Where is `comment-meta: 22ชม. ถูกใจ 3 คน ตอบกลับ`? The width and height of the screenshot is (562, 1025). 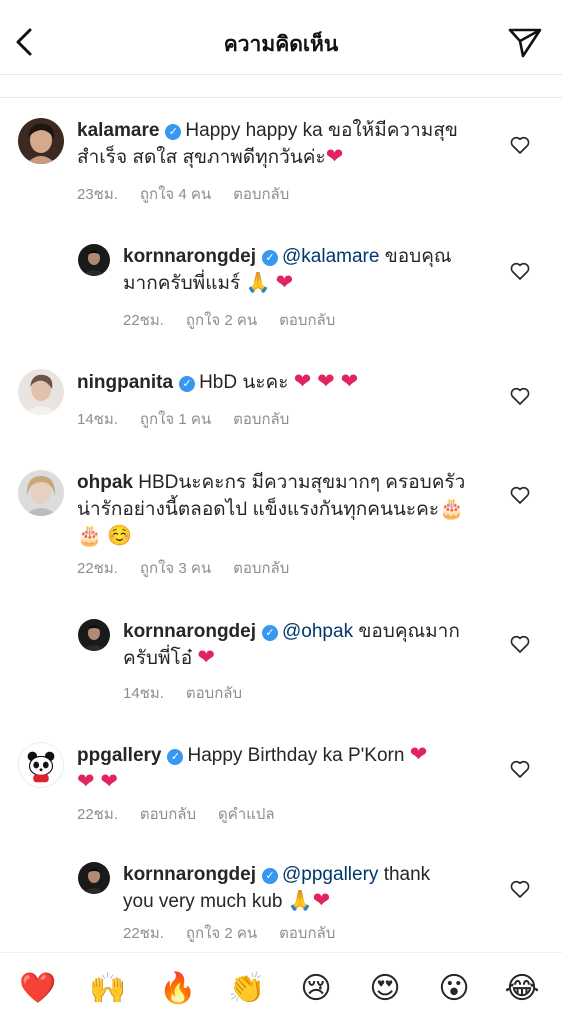
comment-meta: 22ชม. ถูกใจ 3 คน ตอบกลับ is located at coordinates (194, 568).